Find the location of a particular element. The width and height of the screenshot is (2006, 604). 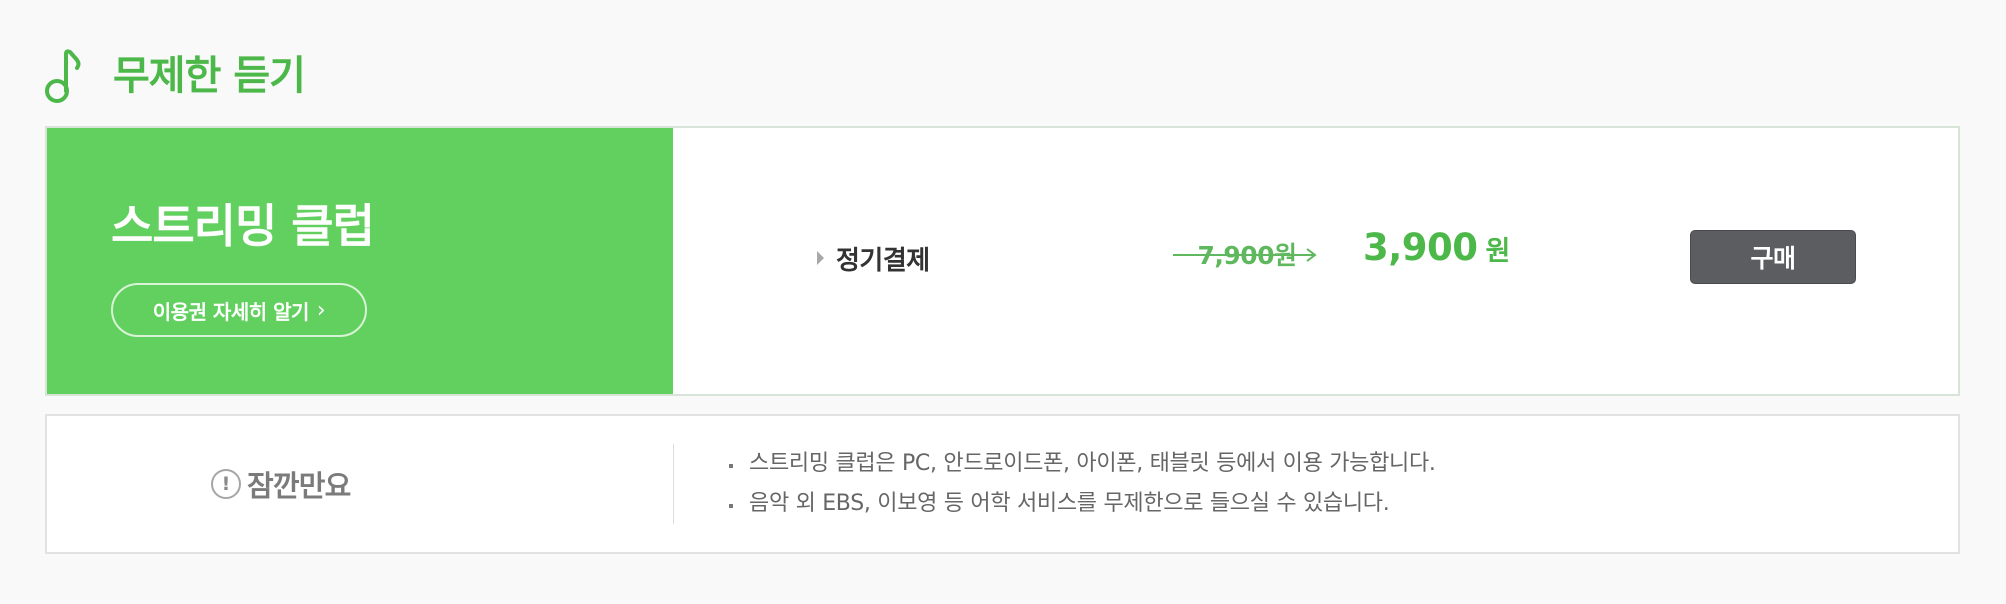

sale-price-unit: 원 is located at coordinates (1498, 251).